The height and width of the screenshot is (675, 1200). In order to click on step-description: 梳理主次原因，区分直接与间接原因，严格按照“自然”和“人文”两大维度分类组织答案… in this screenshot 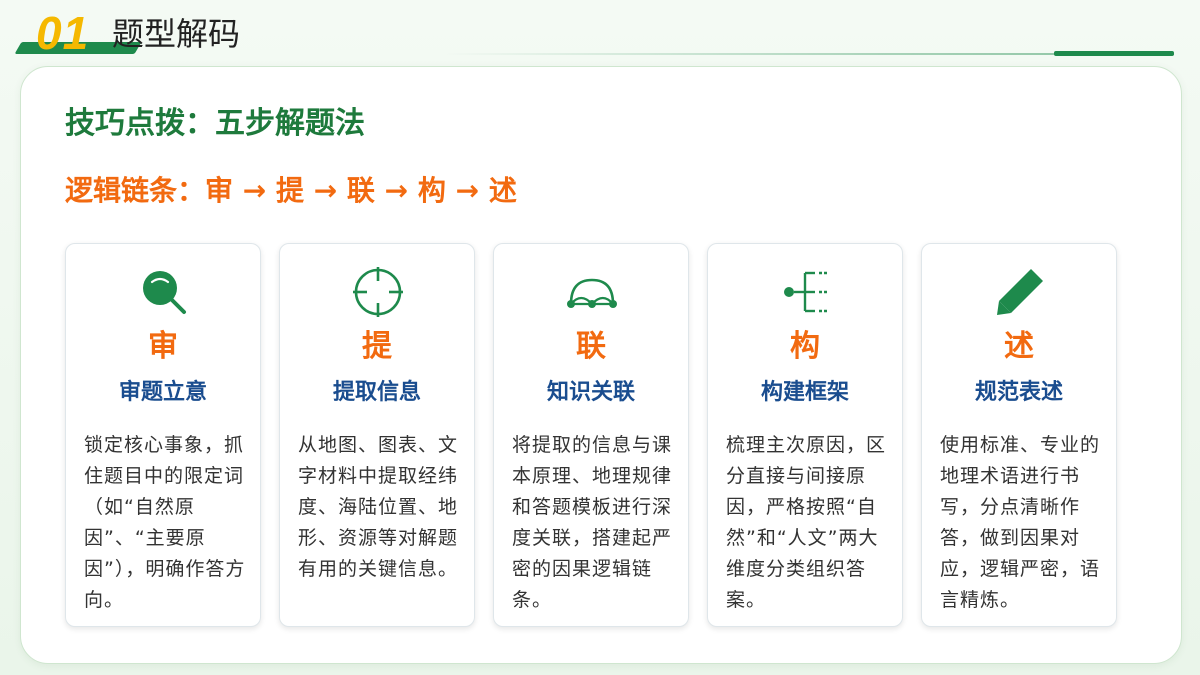, I will do `click(806, 522)`.